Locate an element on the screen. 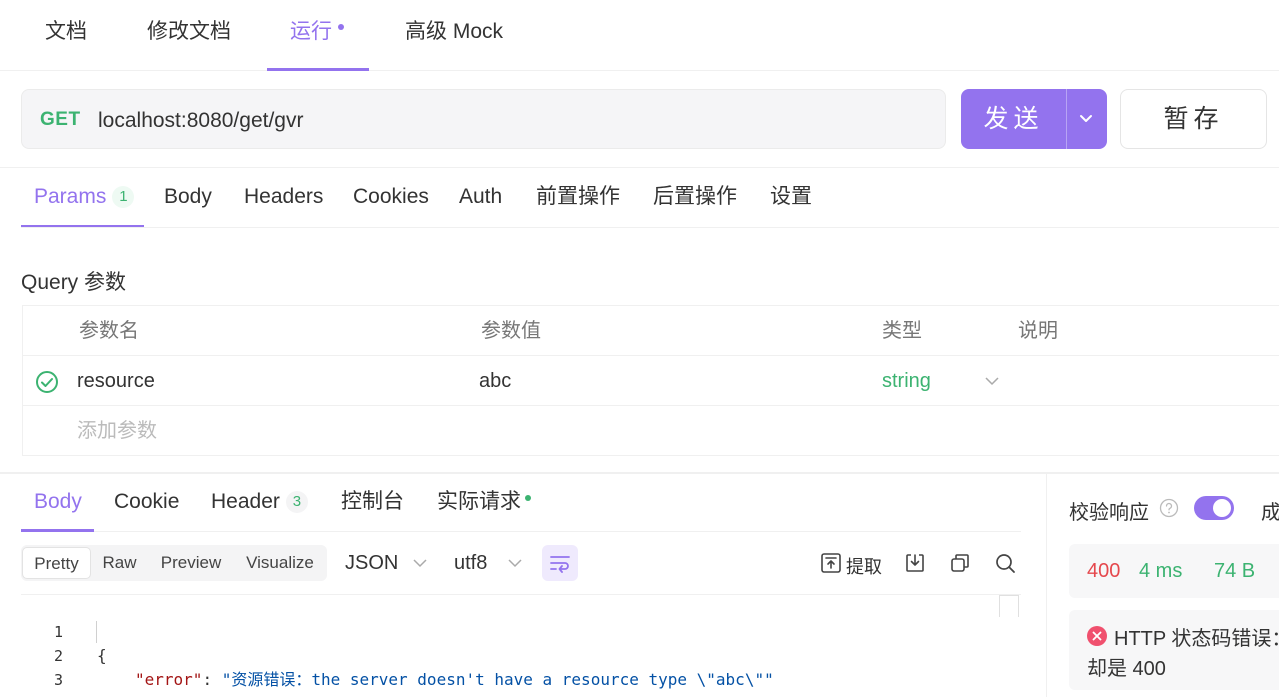 The image size is (1279, 697). error-message: HTTP 状态码错误： is located at coordinates (1196, 639).